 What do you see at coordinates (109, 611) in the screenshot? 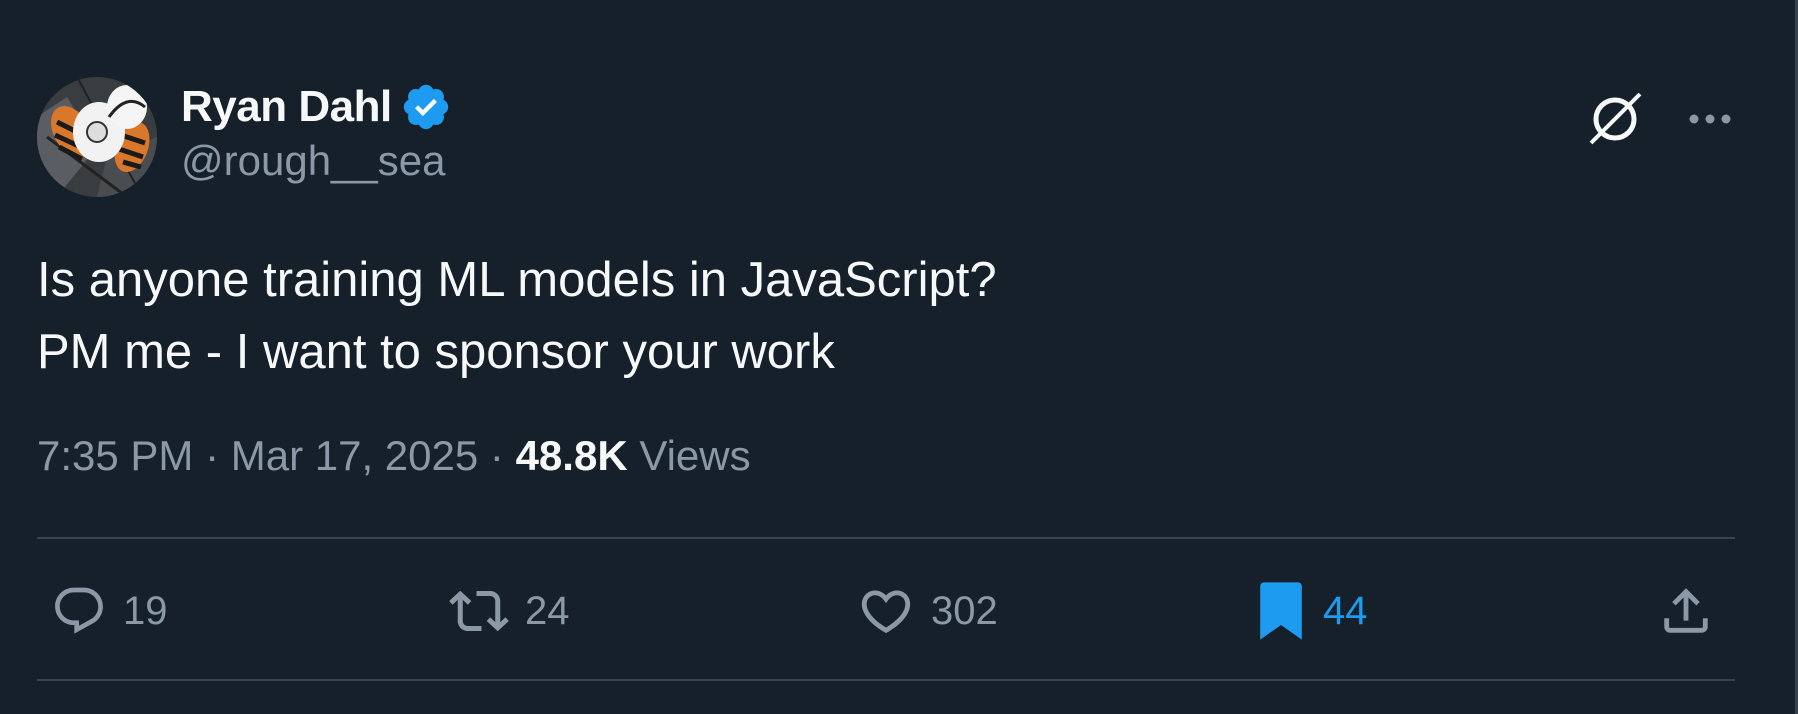
I see `reply-button: 19` at bounding box center [109, 611].